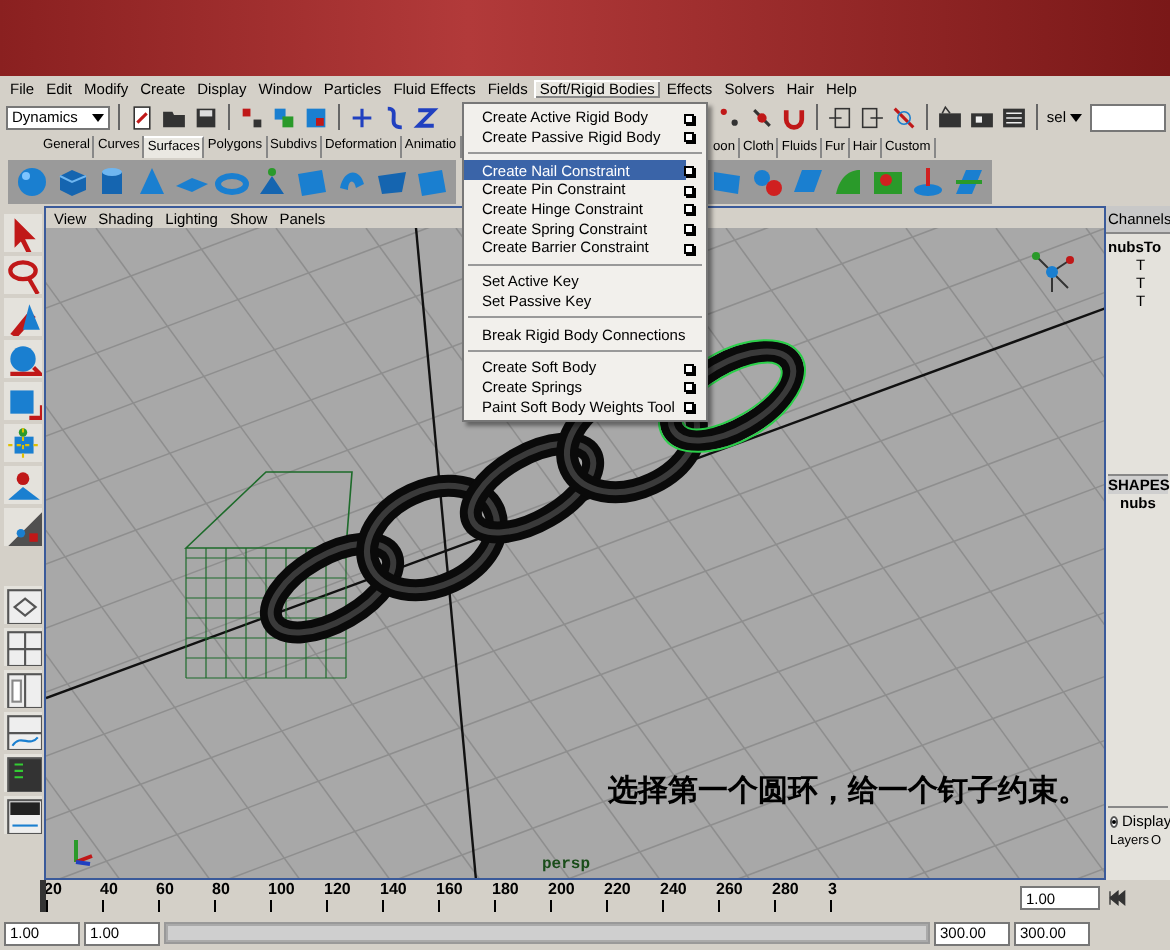  I want to click on frame-number: 120, so click(337, 889).